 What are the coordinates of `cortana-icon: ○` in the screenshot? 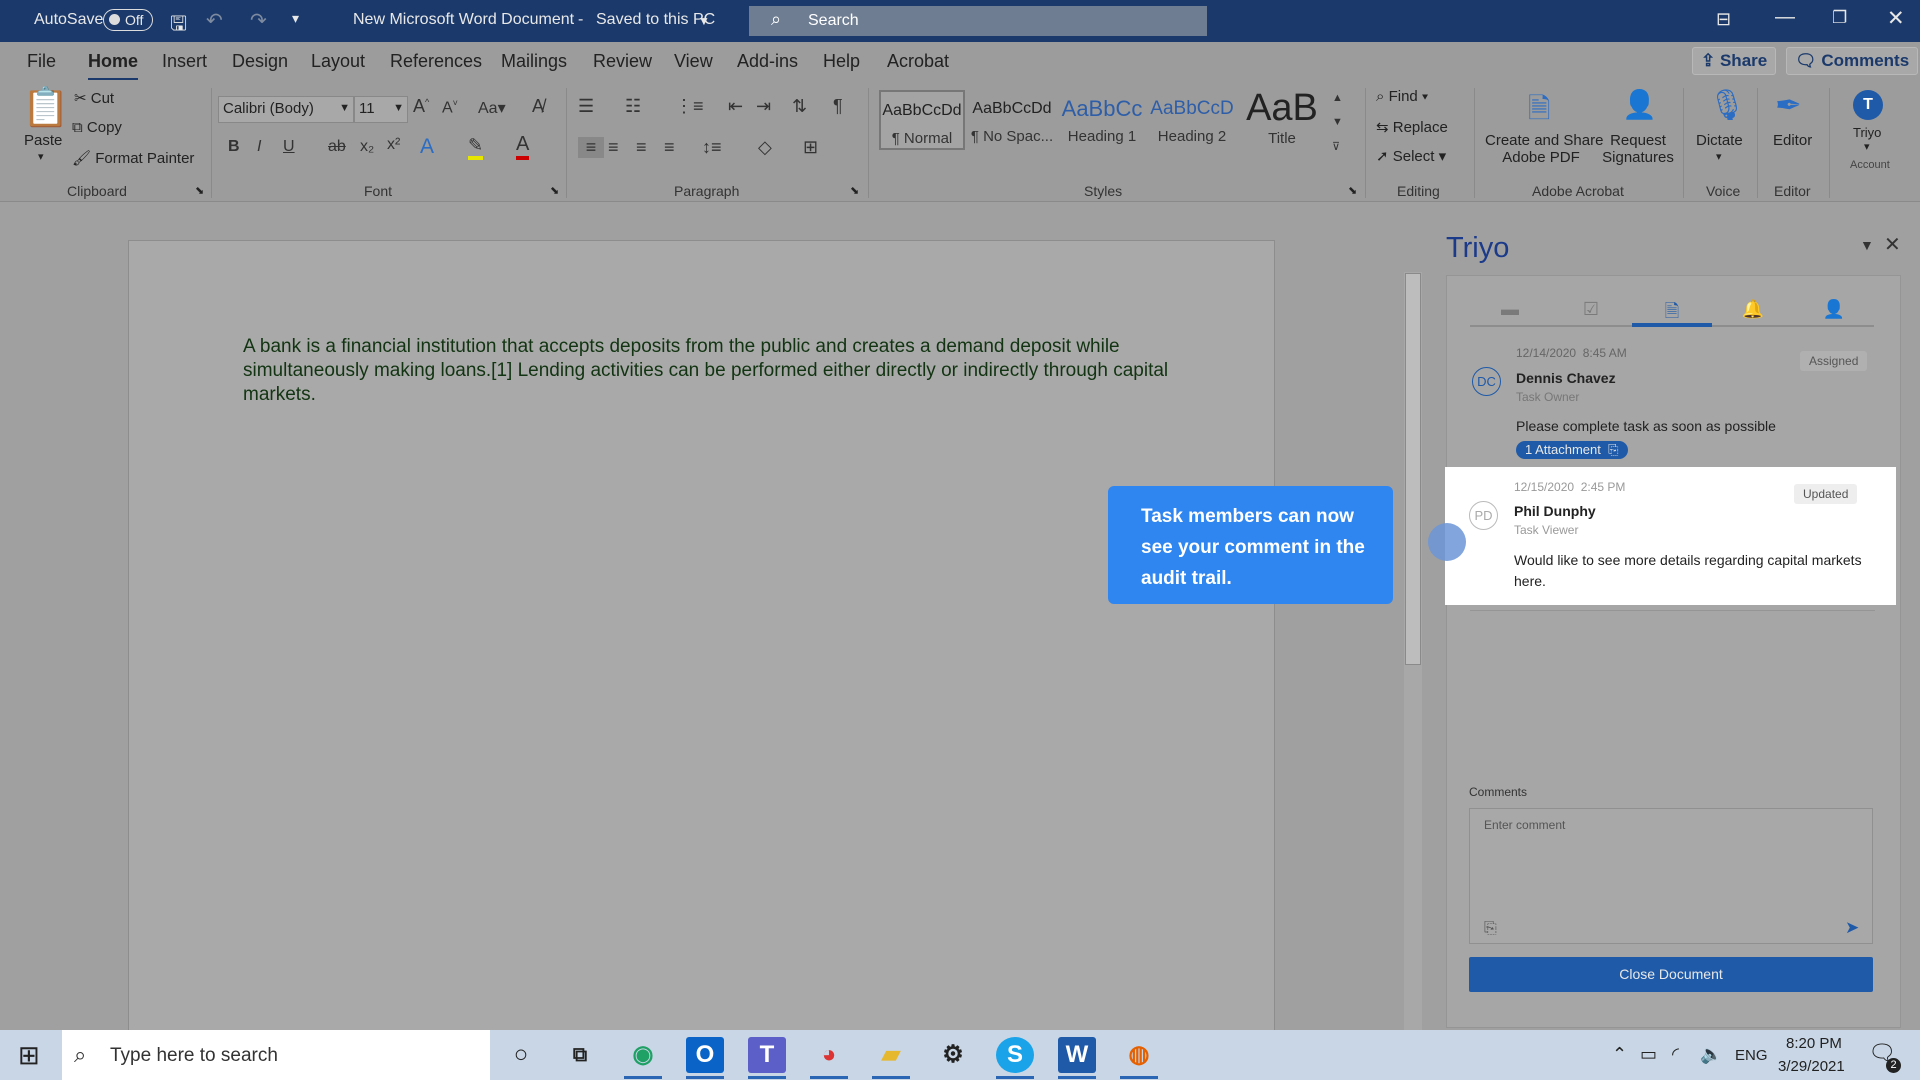 It's located at (521, 1055).